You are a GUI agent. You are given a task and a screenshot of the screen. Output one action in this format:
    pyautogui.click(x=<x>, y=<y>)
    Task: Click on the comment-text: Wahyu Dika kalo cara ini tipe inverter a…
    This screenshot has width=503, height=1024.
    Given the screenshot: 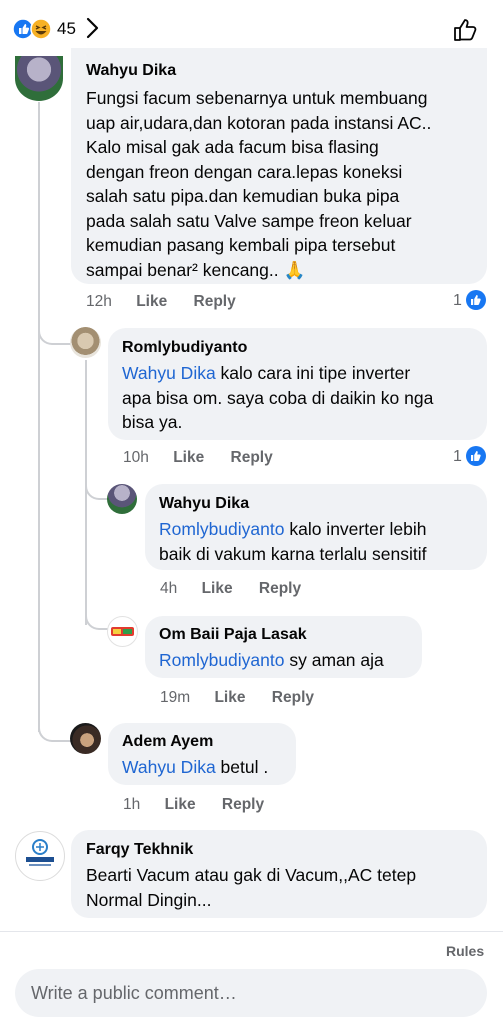 What is the action you would take?
    pyautogui.click(x=302, y=398)
    